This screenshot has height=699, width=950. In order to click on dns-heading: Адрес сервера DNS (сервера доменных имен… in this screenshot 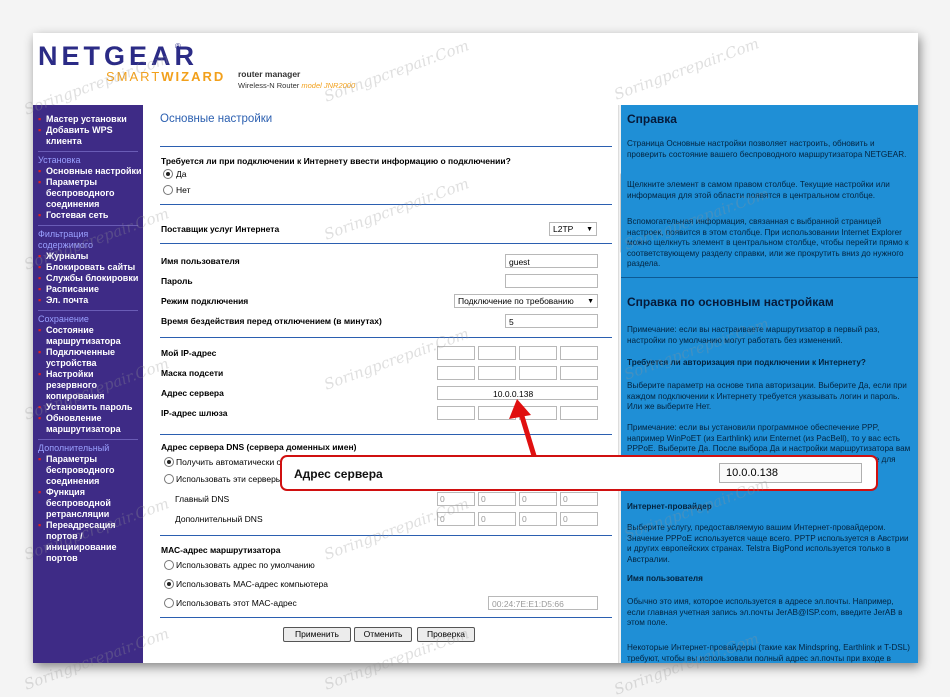, I will do `click(259, 447)`.